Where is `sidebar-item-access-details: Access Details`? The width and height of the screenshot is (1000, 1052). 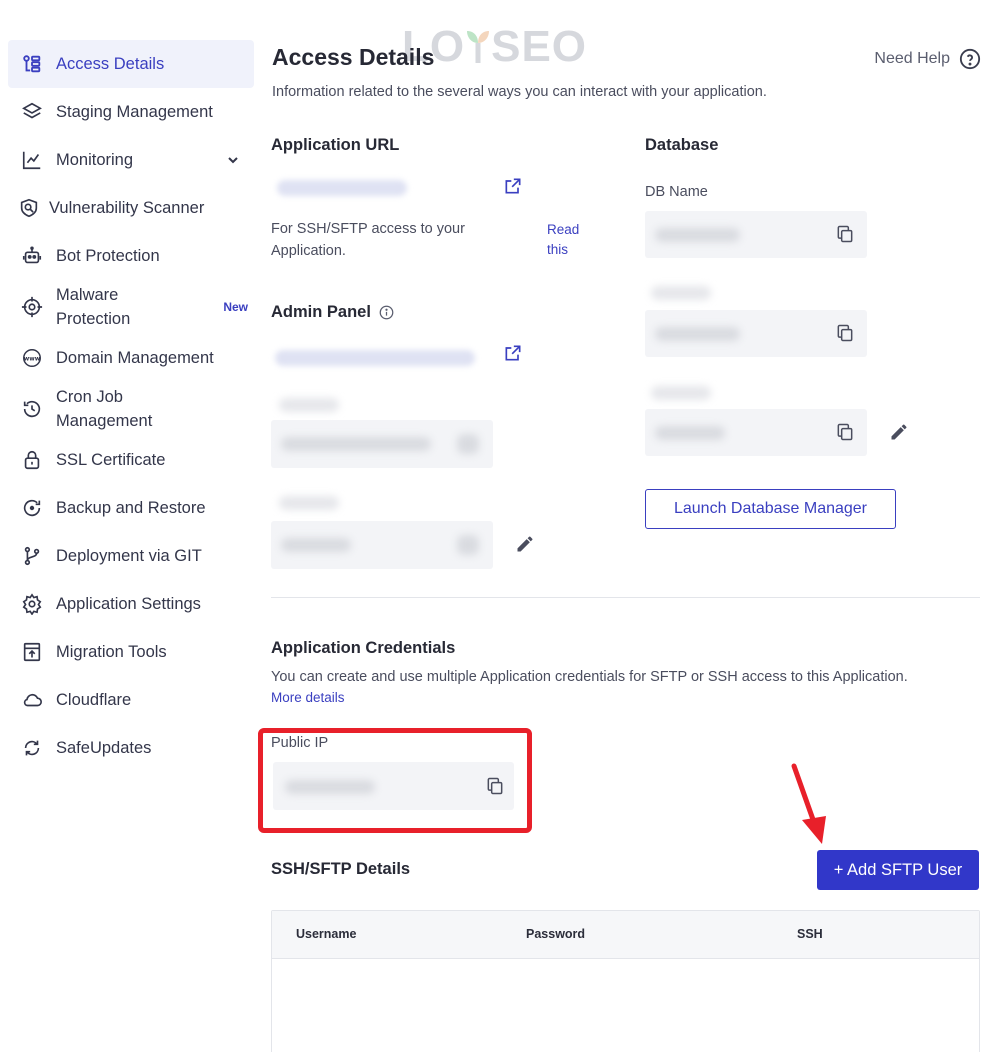 sidebar-item-access-details: Access Details is located at coordinates (131, 64).